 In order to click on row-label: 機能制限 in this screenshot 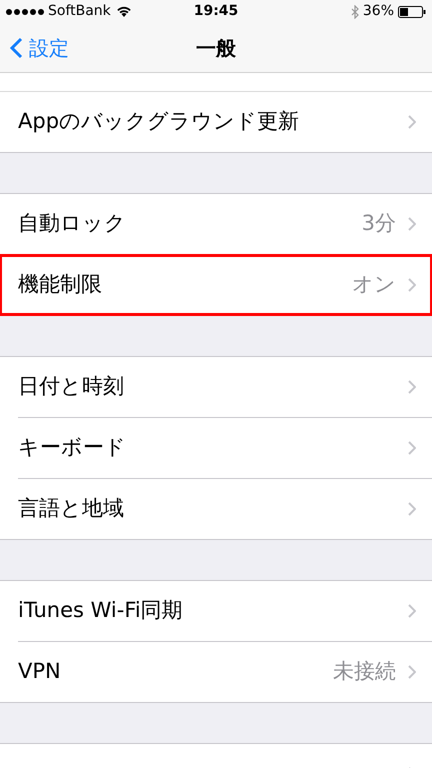, I will do `click(60, 284)`.